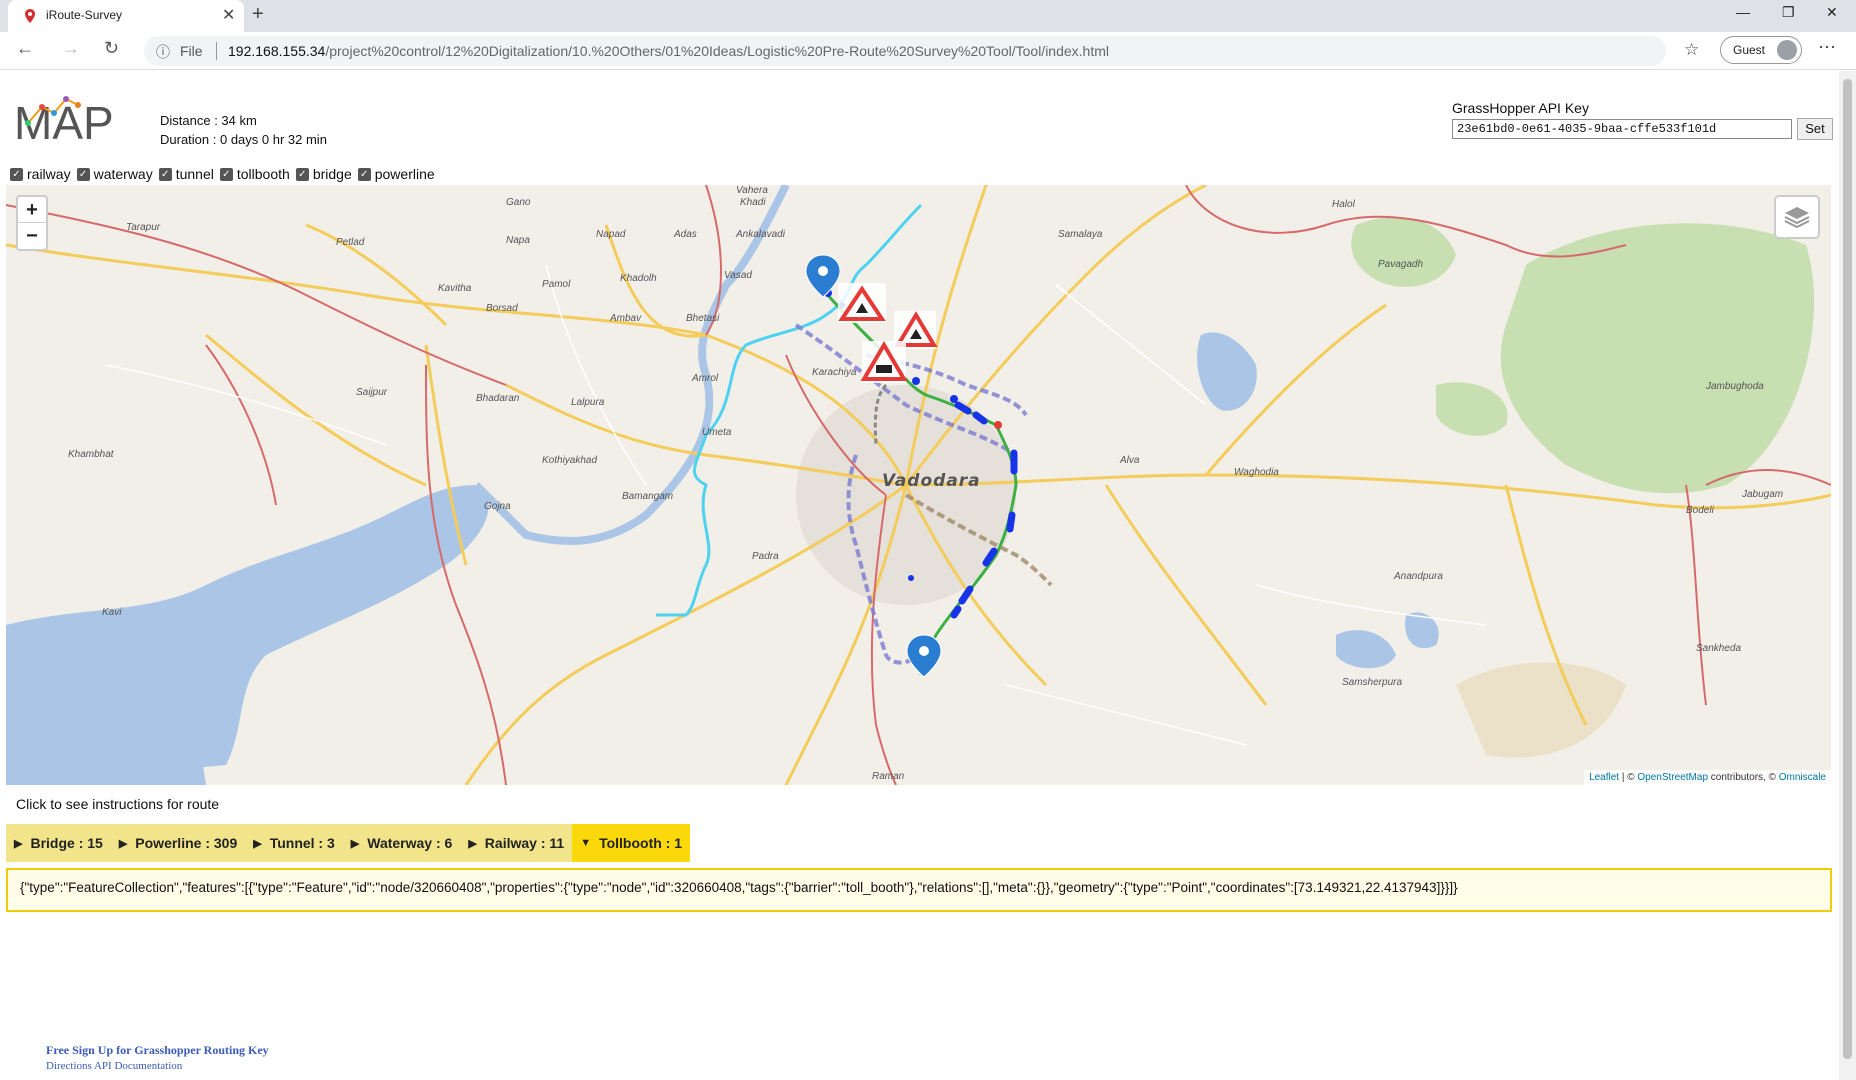 This screenshot has width=1856, height=1080. Describe the element at coordinates (928, 16) in the screenshot. I see `browser-tab-strip: iRoute-Survey ✕ + — ❐ ✕` at that location.